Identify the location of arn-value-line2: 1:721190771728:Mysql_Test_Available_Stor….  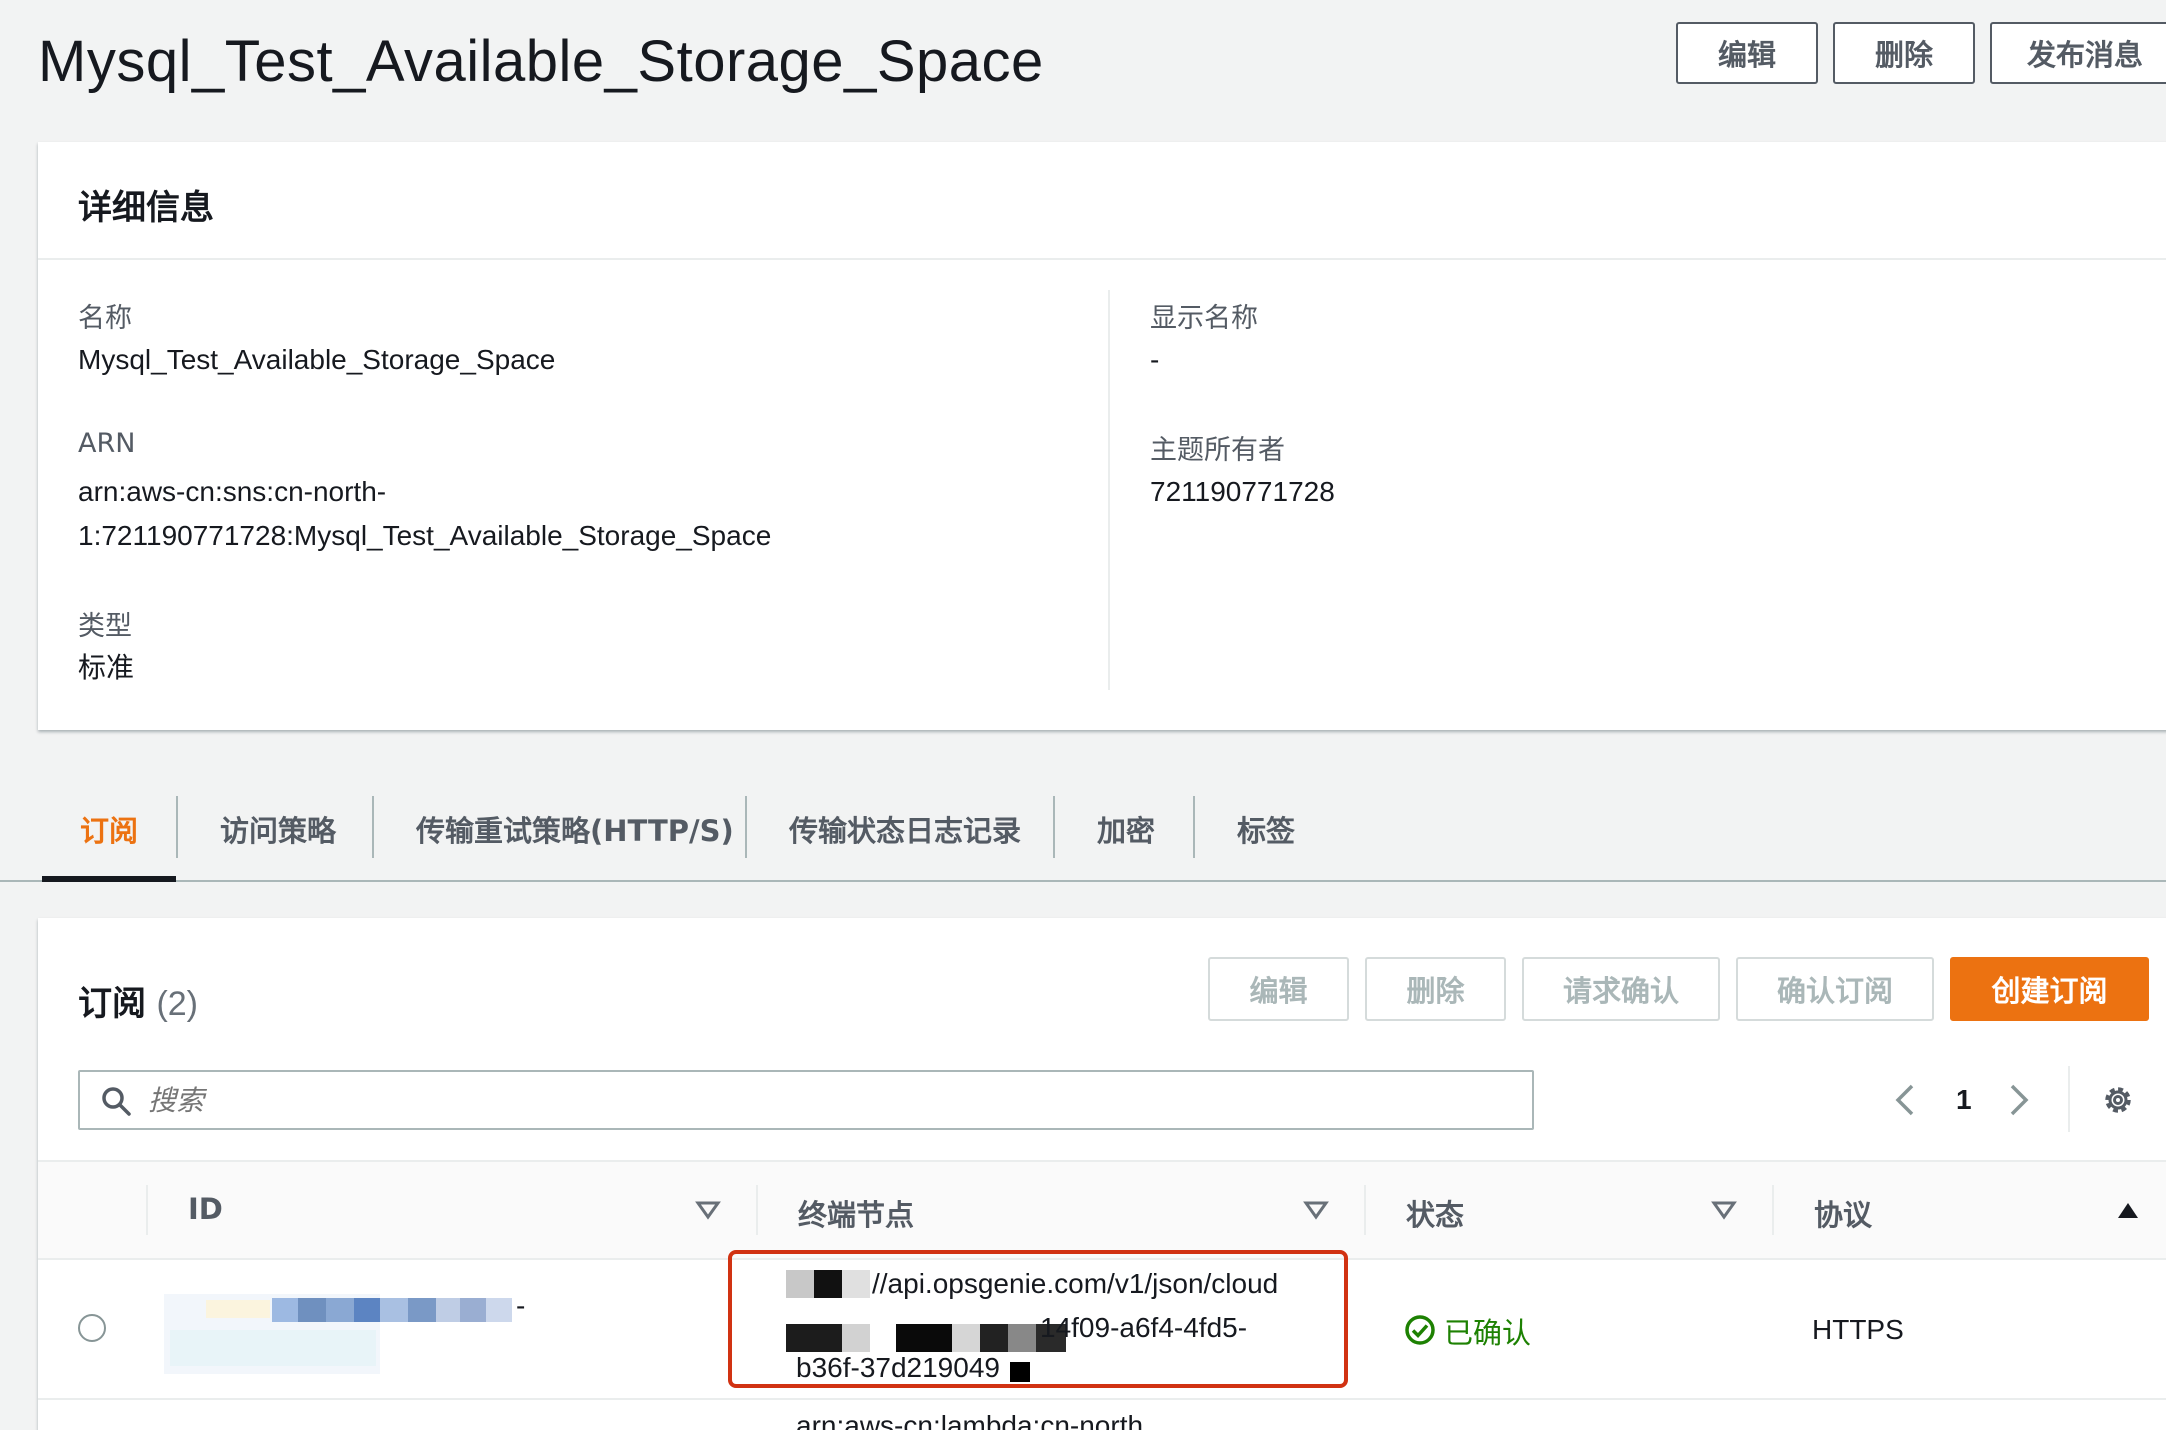
(425, 535).